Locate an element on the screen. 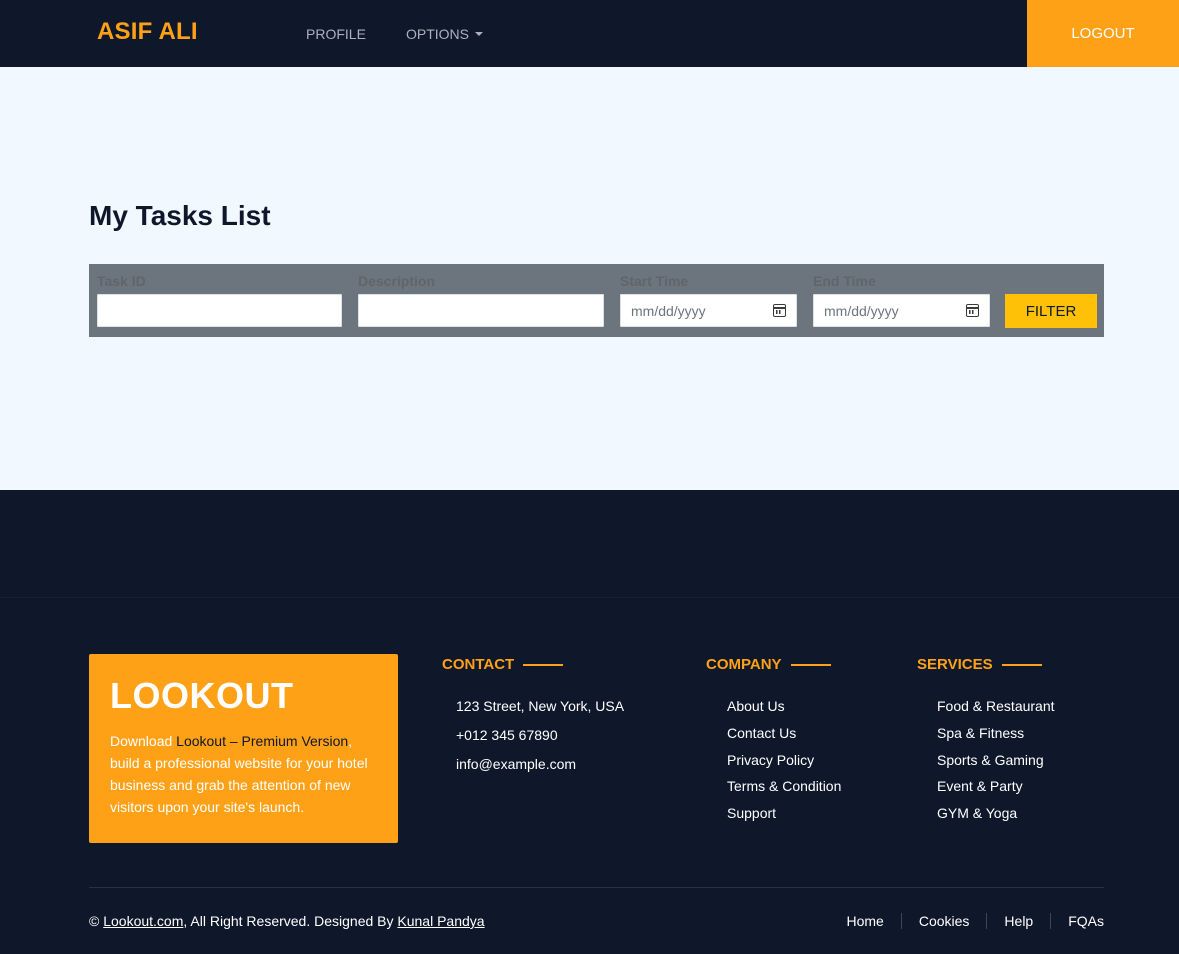 This screenshot has width=1179, height=954. site-link: Lookout.com is located at coordinates (143, 921).